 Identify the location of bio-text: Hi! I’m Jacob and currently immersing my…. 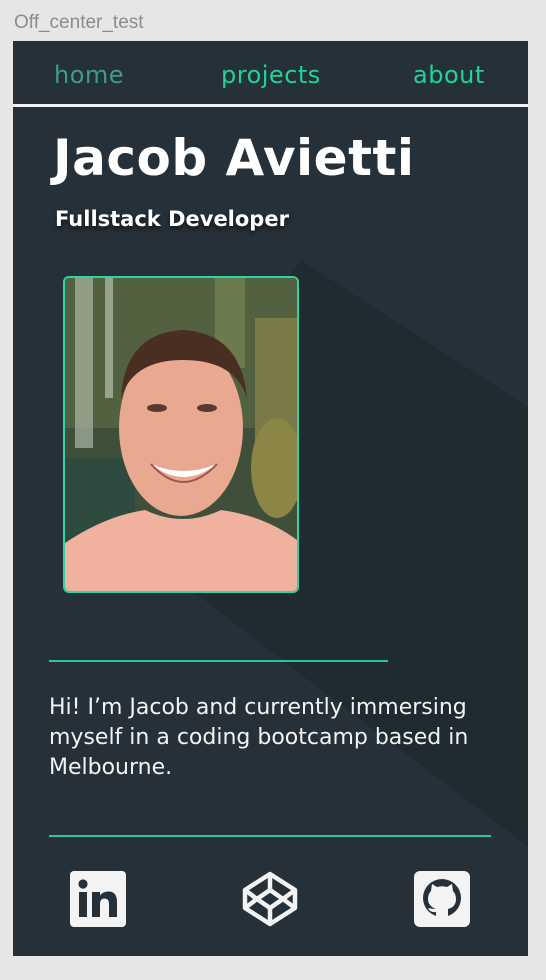
(259, 737).